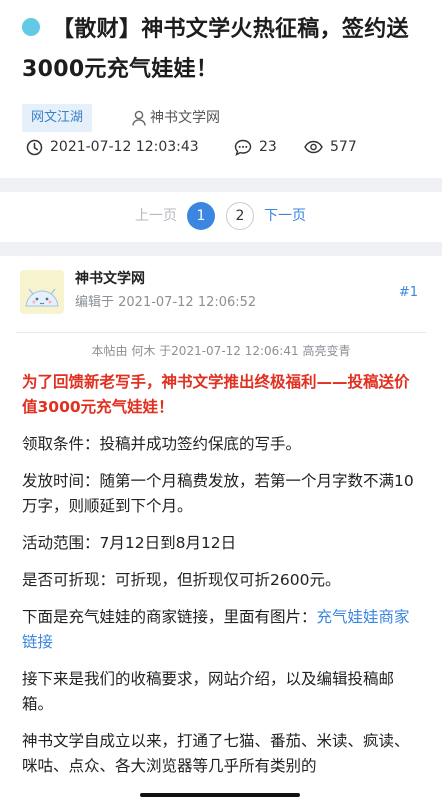  Describe the element at coordinates (162, 444) in the screenshot. I see `conditions-text: 领取条件：投稿并成功签约保底的写手。` at that location.